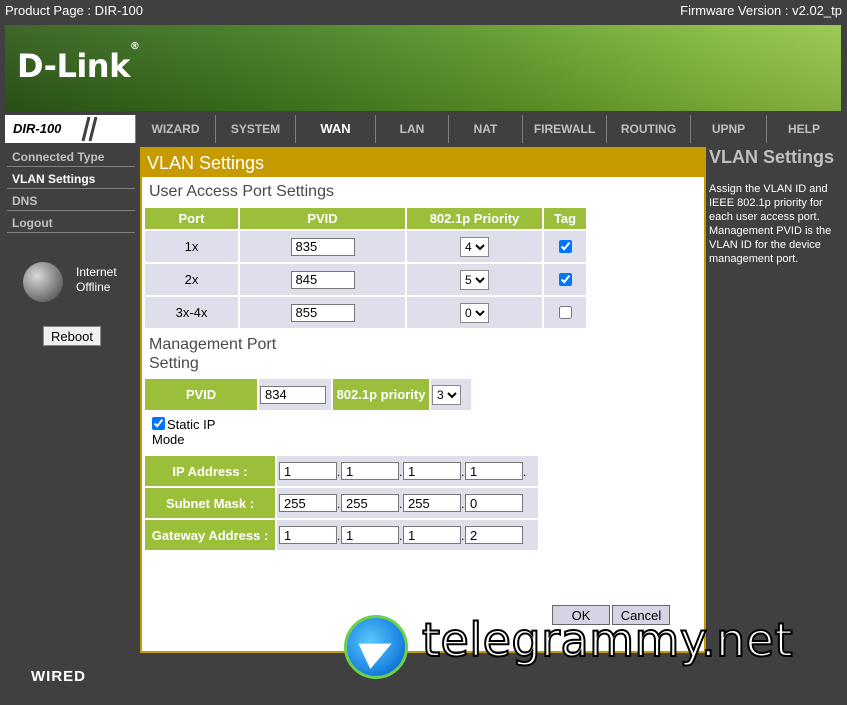  I want to click on static-ip-checkbox, so click(158, 423).